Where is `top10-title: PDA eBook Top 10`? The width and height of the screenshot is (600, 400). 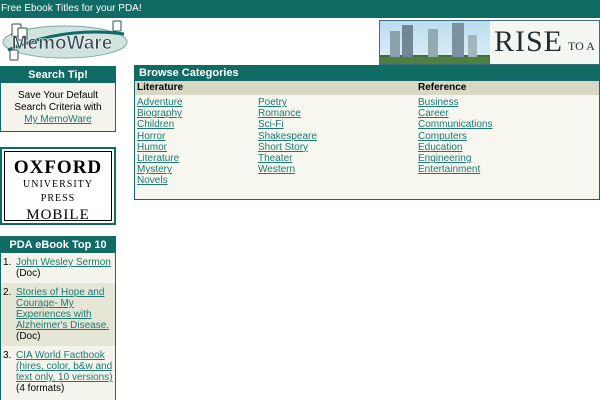 top10-title: PDA eBook Top 10 is located at coordinates (58, 245).